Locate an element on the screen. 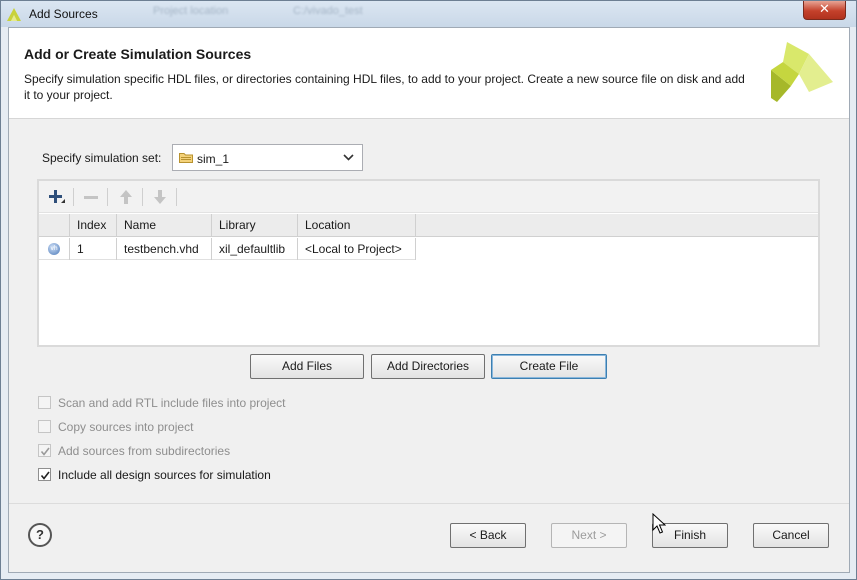  help-button: ? is located at coordinates (40, 535).